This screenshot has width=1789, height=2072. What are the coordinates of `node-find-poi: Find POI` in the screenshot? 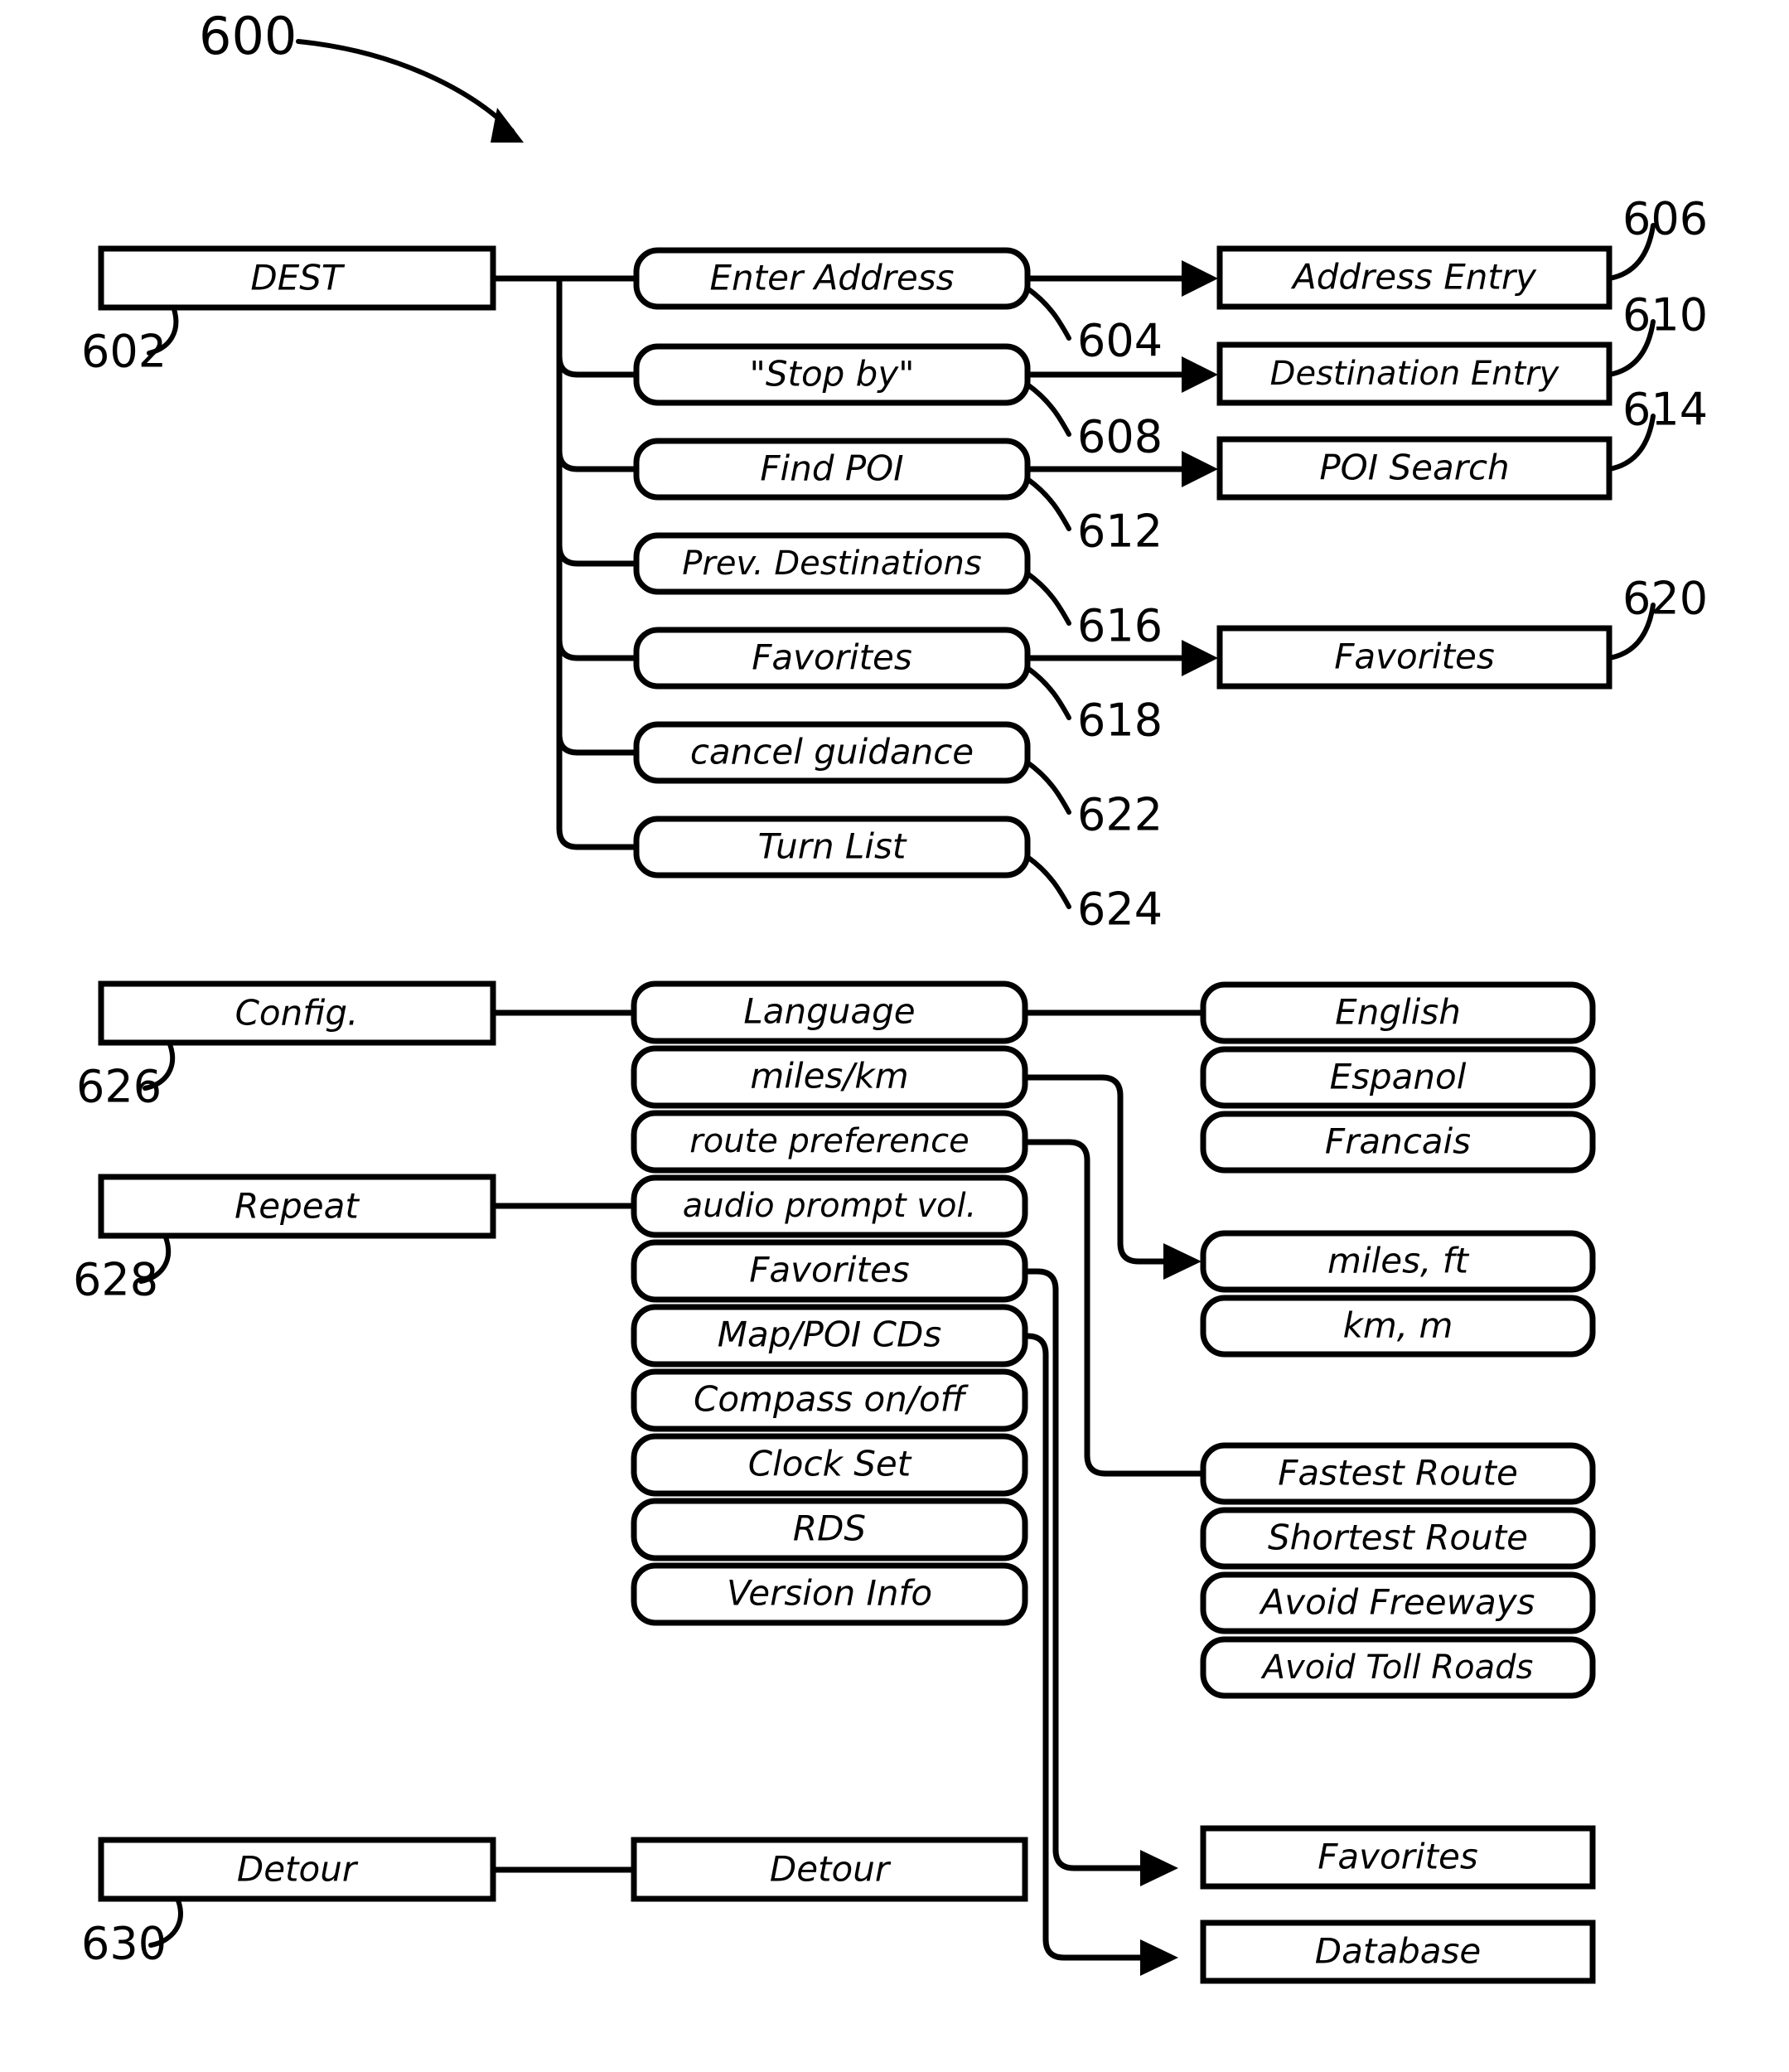 It's located at (832, 469).